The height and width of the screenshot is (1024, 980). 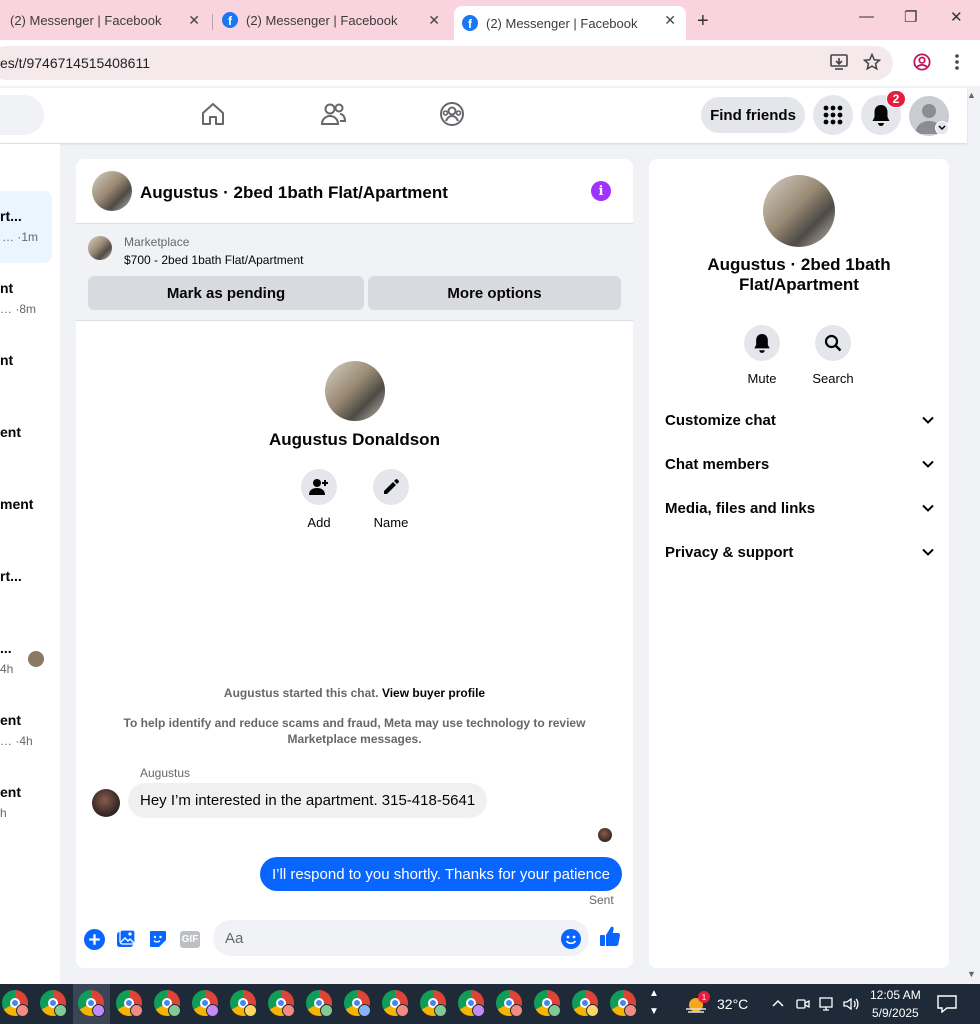 I want to click on name-chat-button: Name, so click(x=391, y=499).